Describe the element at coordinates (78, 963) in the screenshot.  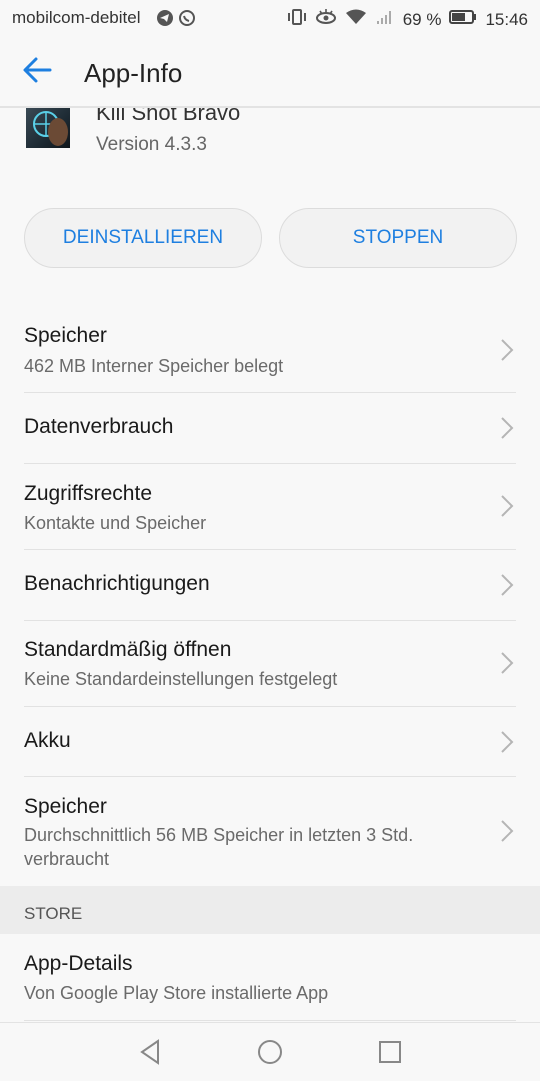
I see `list-item-title: App-Details` at that location.